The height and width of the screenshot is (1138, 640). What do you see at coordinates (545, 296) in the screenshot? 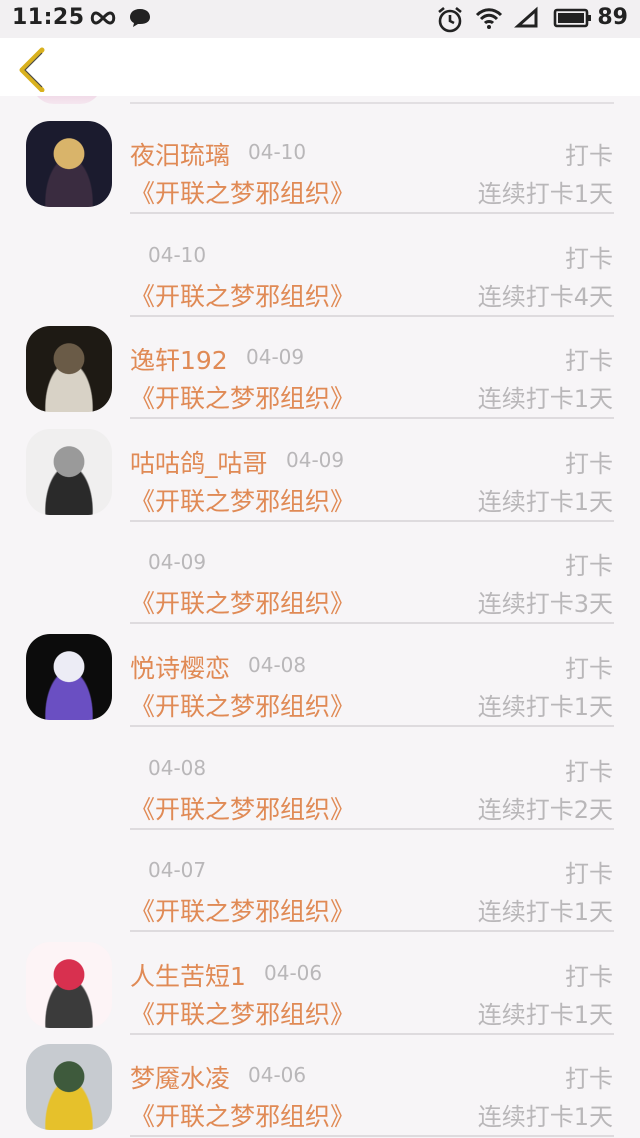
I see `streak-text: 连续打卡4天` at bounding box center [545, 296].